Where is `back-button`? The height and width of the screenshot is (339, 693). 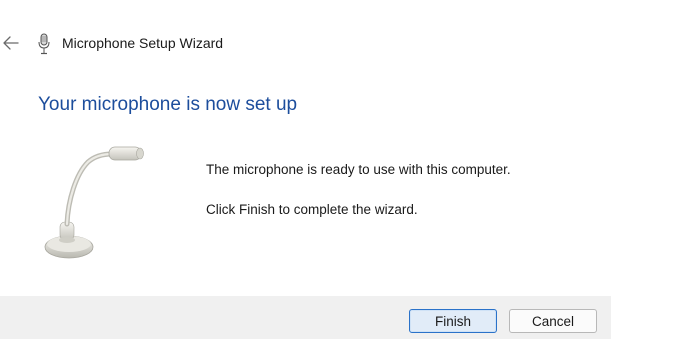
back-button is located at coordinates (11, 43).